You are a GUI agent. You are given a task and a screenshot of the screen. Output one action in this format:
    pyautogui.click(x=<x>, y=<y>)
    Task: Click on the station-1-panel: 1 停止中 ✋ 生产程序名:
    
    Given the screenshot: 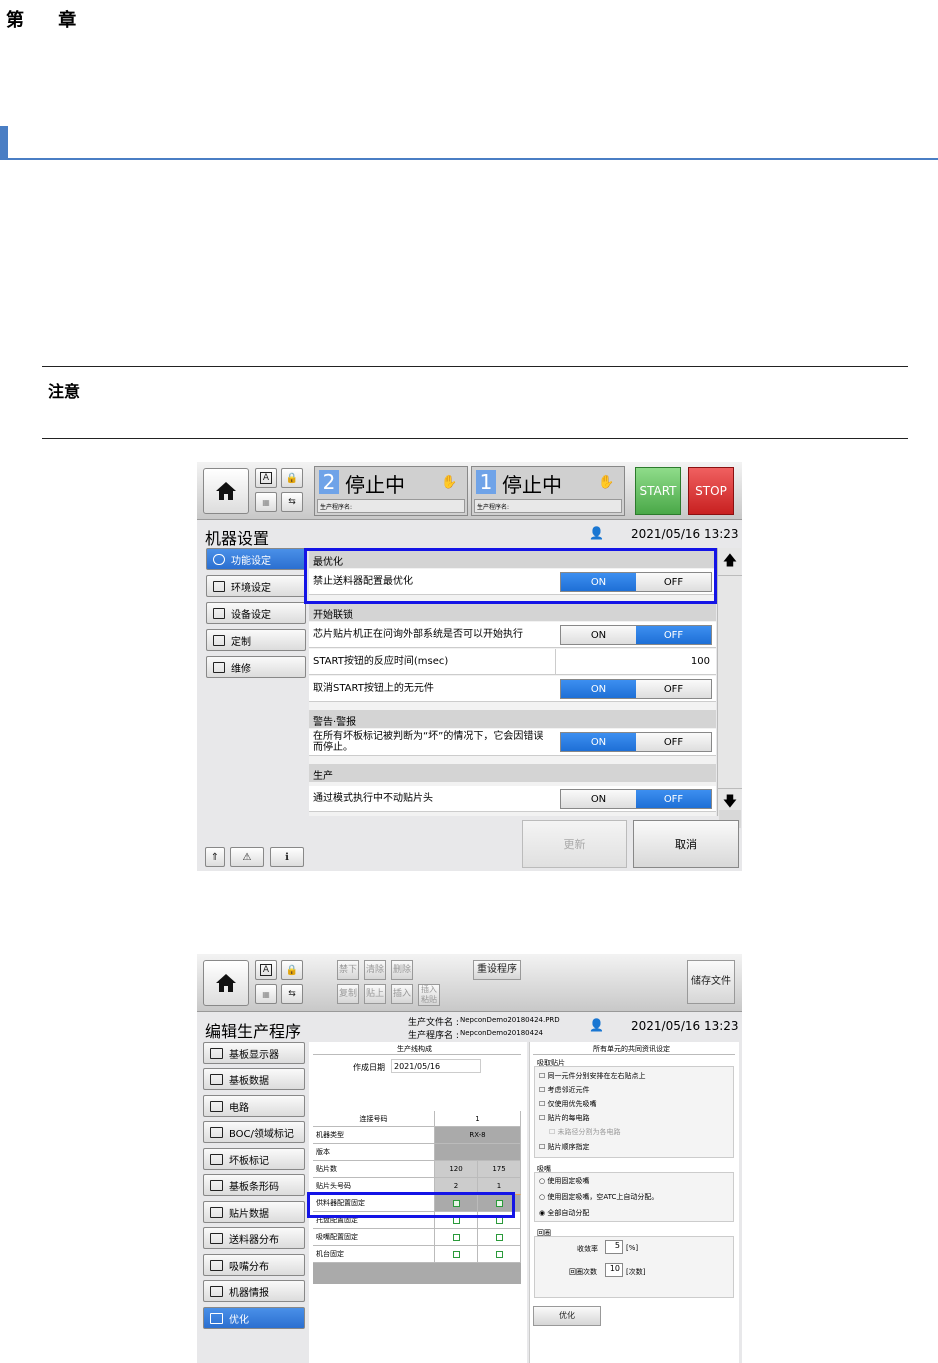 What is the action you would take?
    pyautogui.click(x=548, y=491)
    